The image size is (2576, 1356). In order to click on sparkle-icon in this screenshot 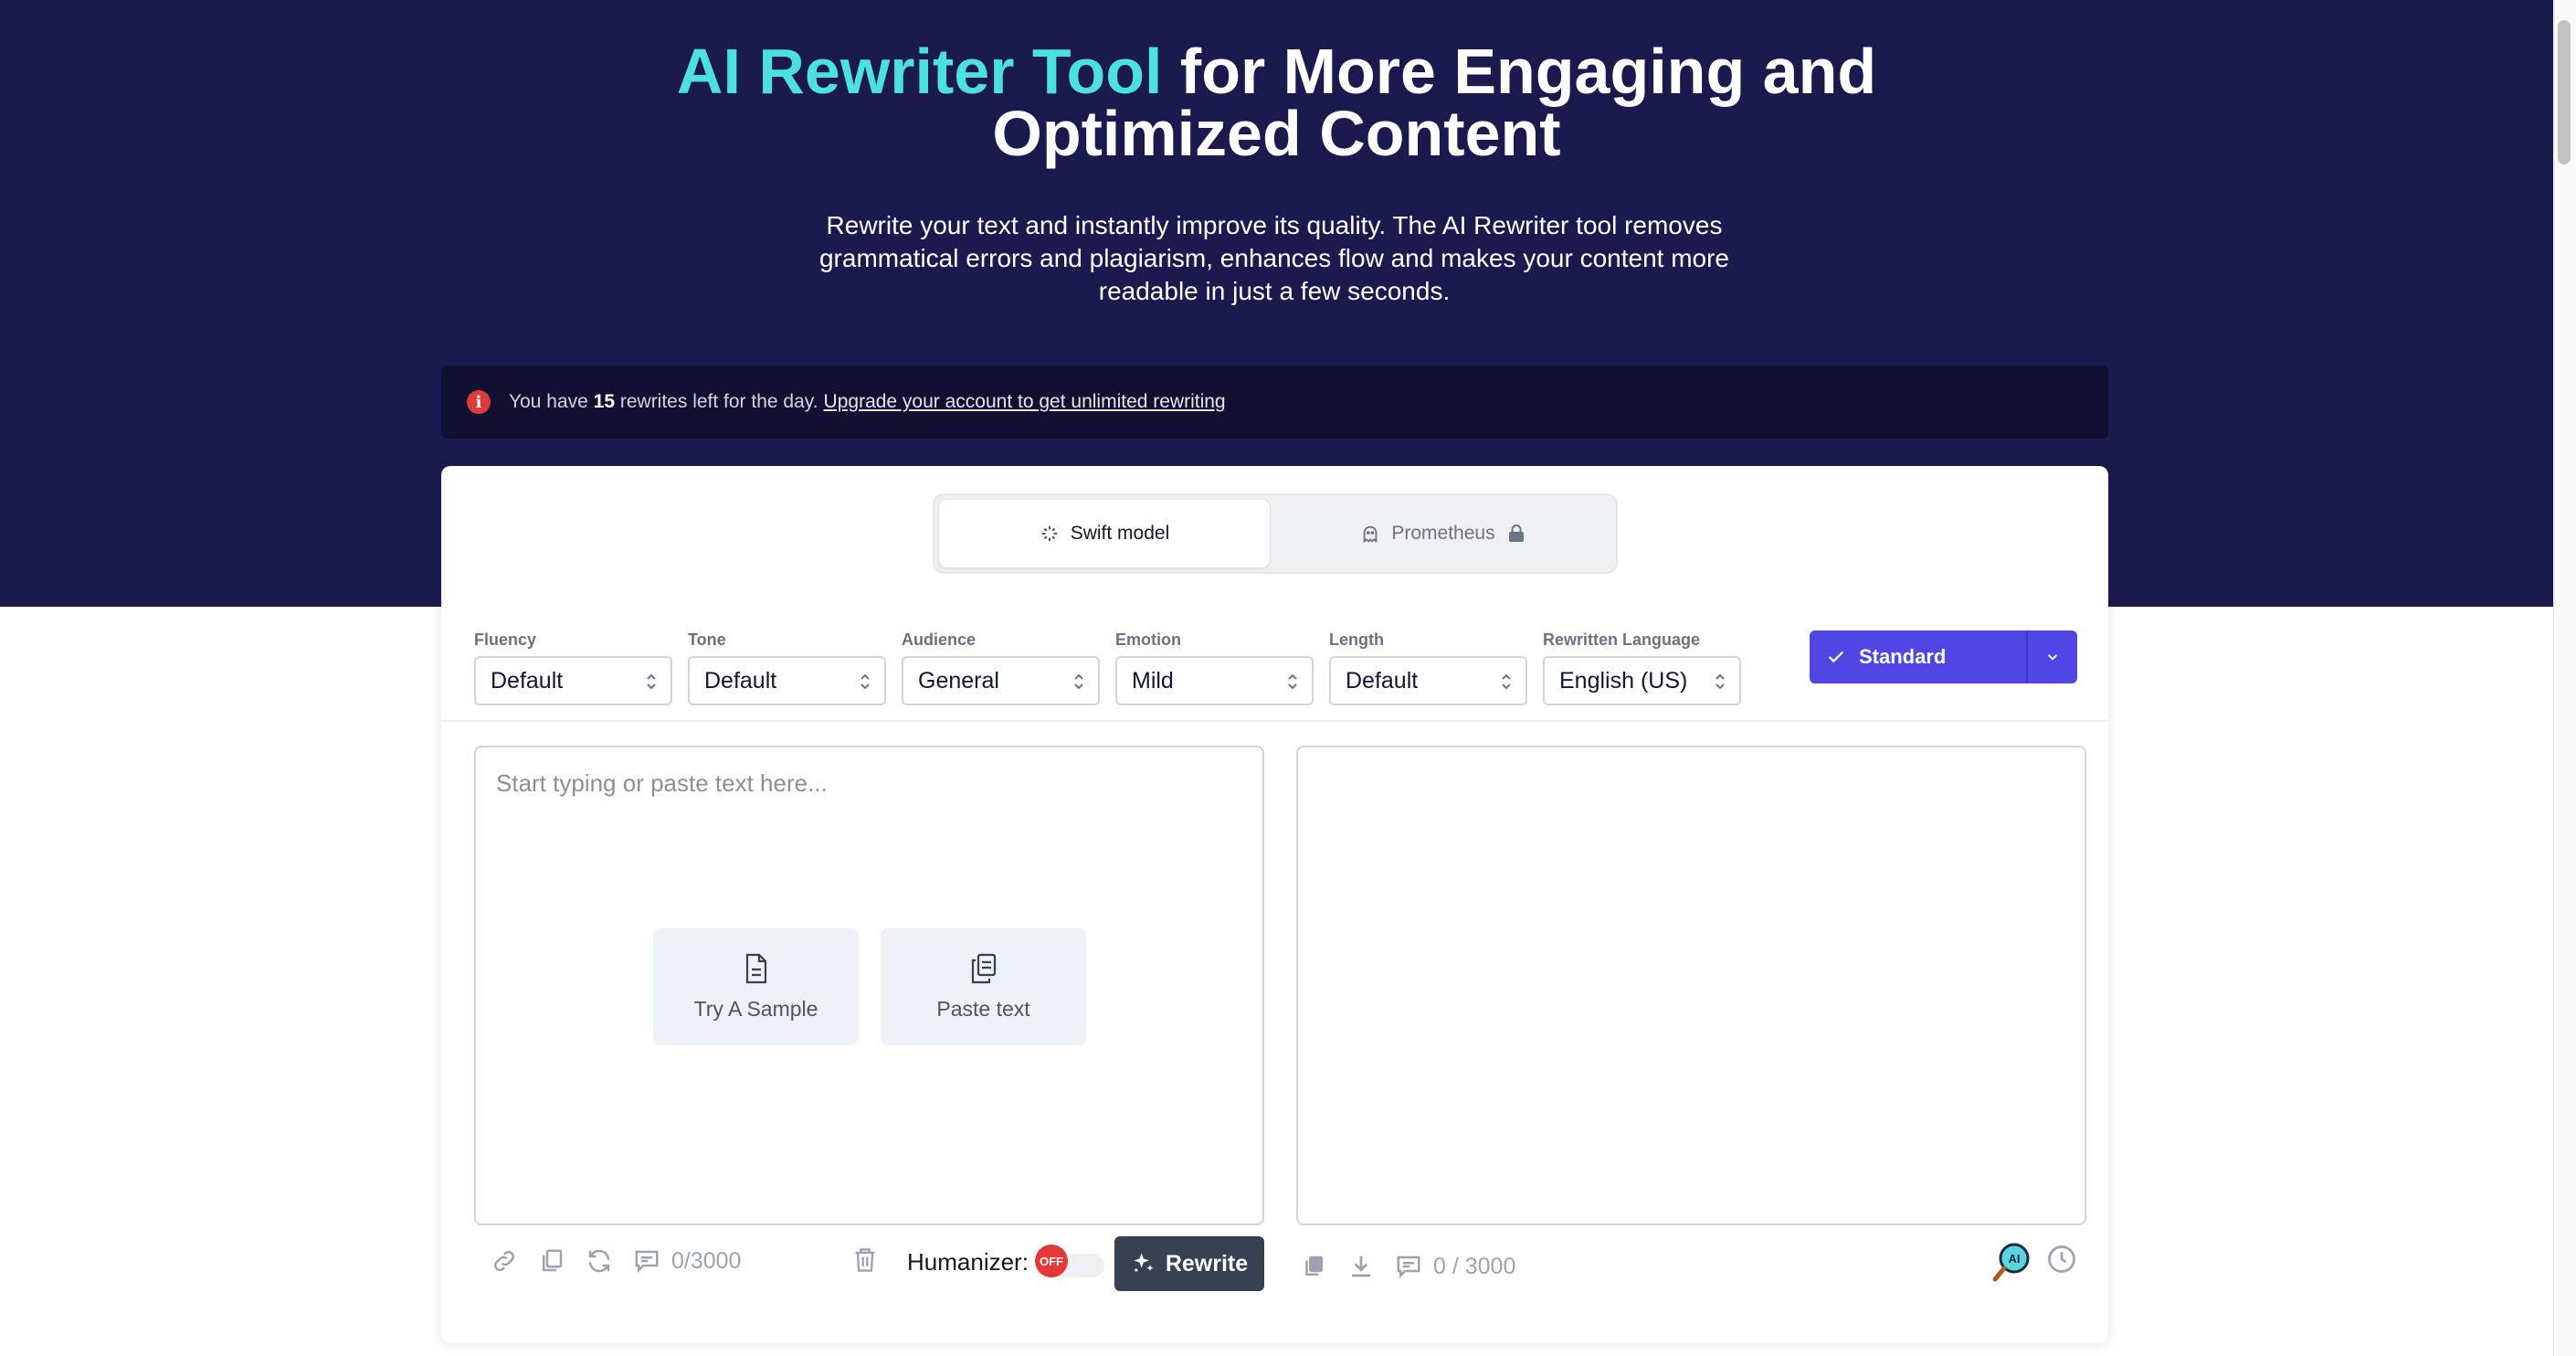, I will do `click(1050, 534)`.